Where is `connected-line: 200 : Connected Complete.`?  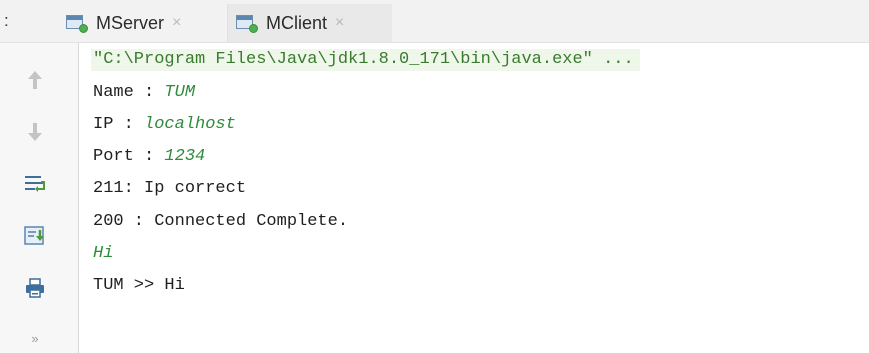
connected-line: 200 : Connected Complete. is located at coordinates (221, 221).